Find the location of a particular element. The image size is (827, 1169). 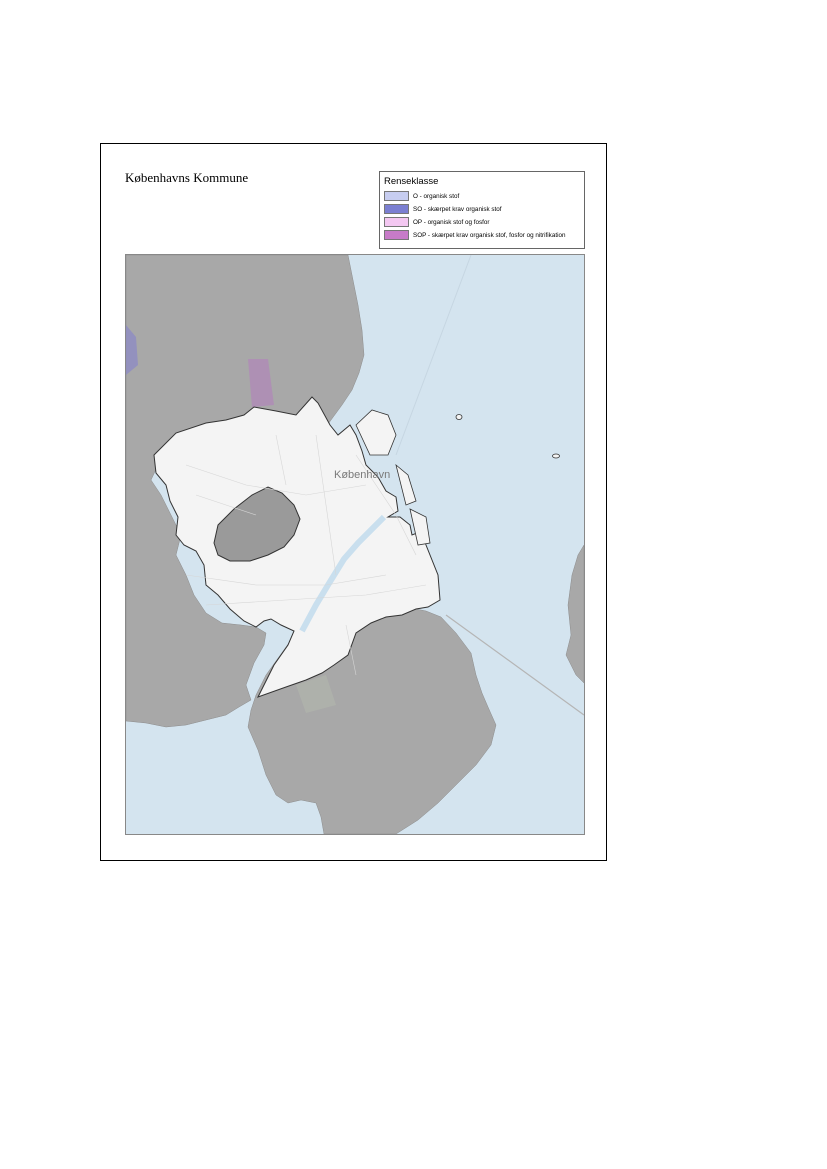

legend-swatch-so is located at coordinates (396, 209).